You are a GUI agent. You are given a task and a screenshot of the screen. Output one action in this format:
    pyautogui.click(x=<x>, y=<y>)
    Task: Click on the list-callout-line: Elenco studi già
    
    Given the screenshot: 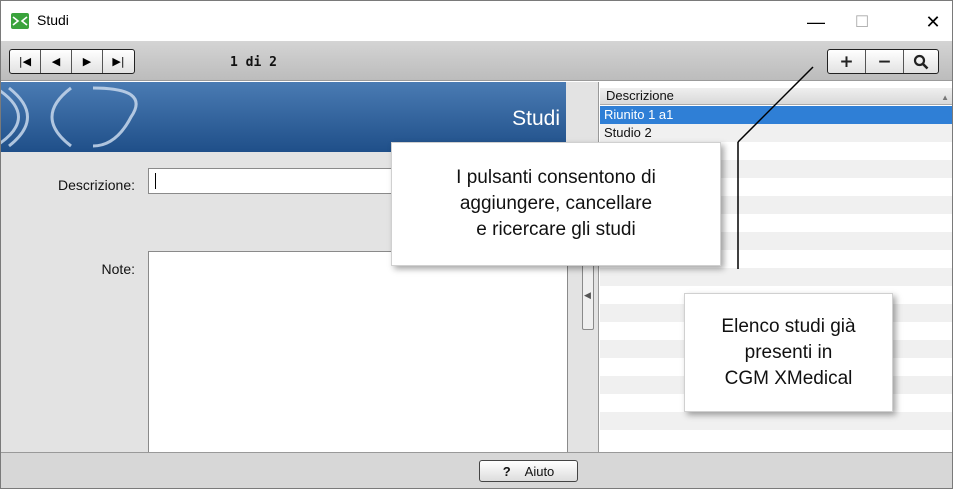 What is the action you would take?
    pyautogui.click(x=788, y=326)
    